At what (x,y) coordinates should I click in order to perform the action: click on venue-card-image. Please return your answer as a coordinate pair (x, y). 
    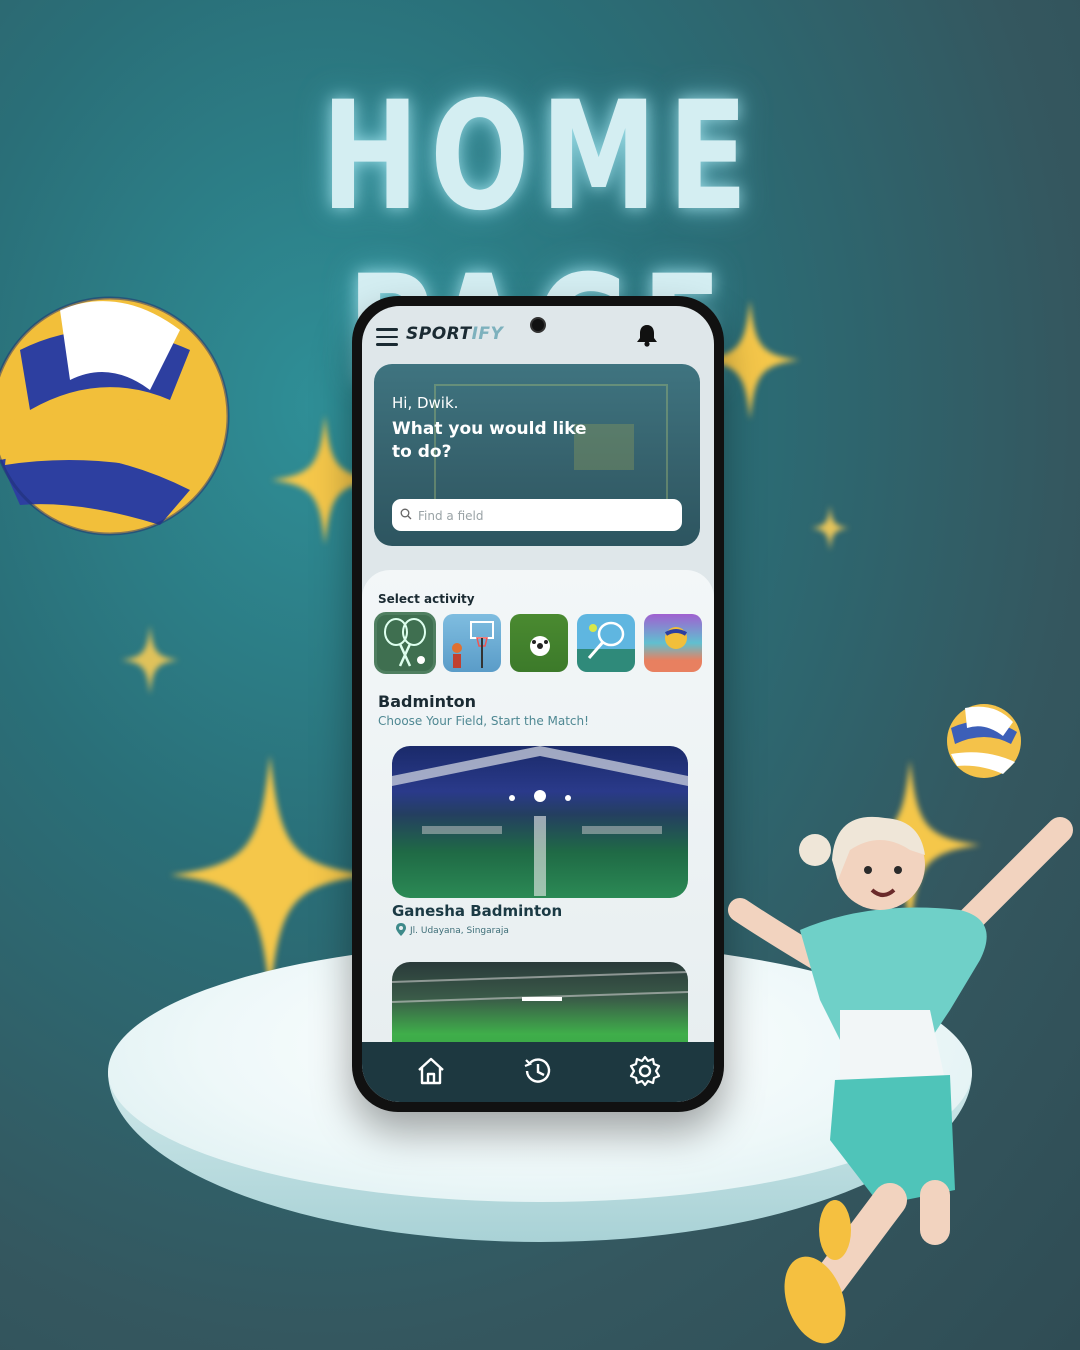
    Looking at the image, I should click on (540, 822).